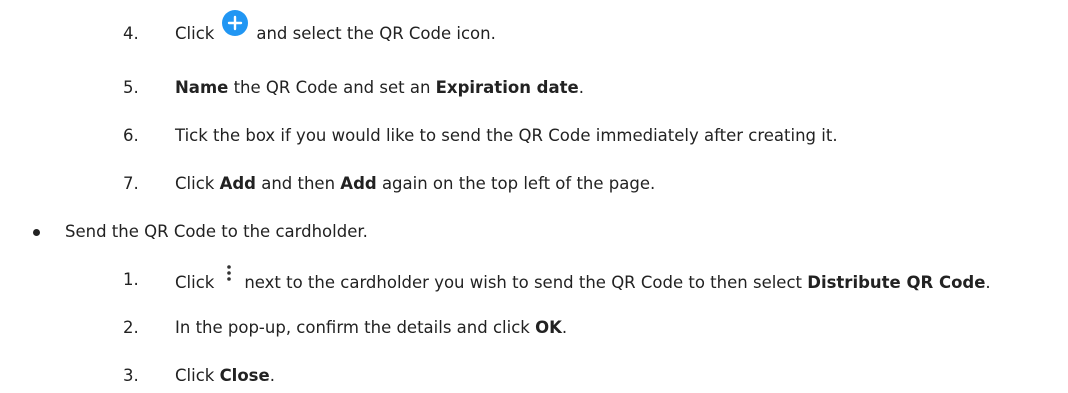 The width and height of the screenshot is (1068, 393). What do you see at coordinates (516, 183) in the screenshot?
I see `step-text-end: again on the top left of the page.` at bounding box center [516, 183].